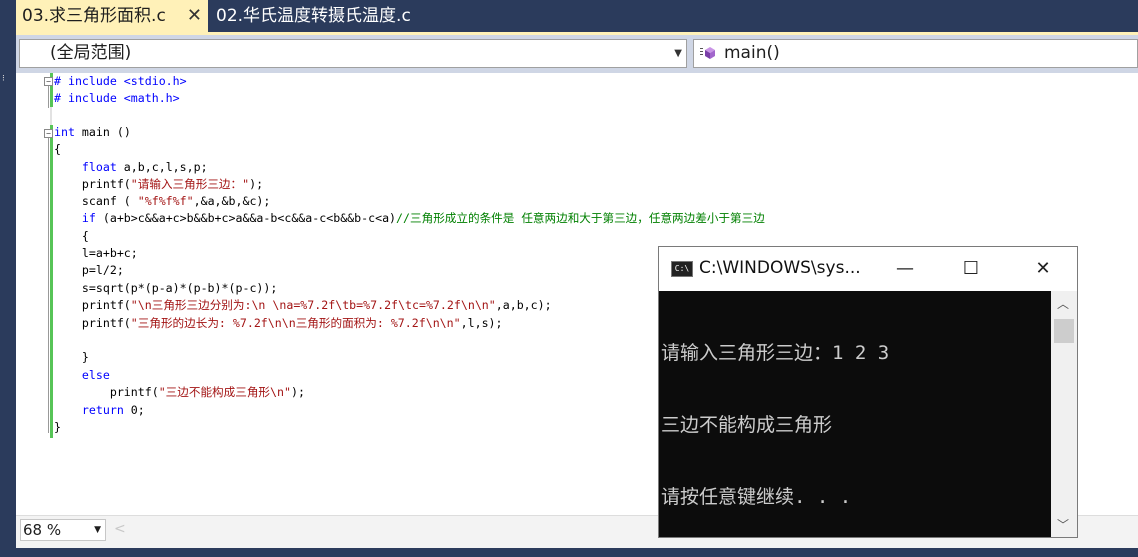 The width and height of the screenshot is (1138, 557). What do you see at coordinates (94, 16) in the screenshot?
I see `tab-label: 03.求三角形面积.c` at bounding box center [94, 16].